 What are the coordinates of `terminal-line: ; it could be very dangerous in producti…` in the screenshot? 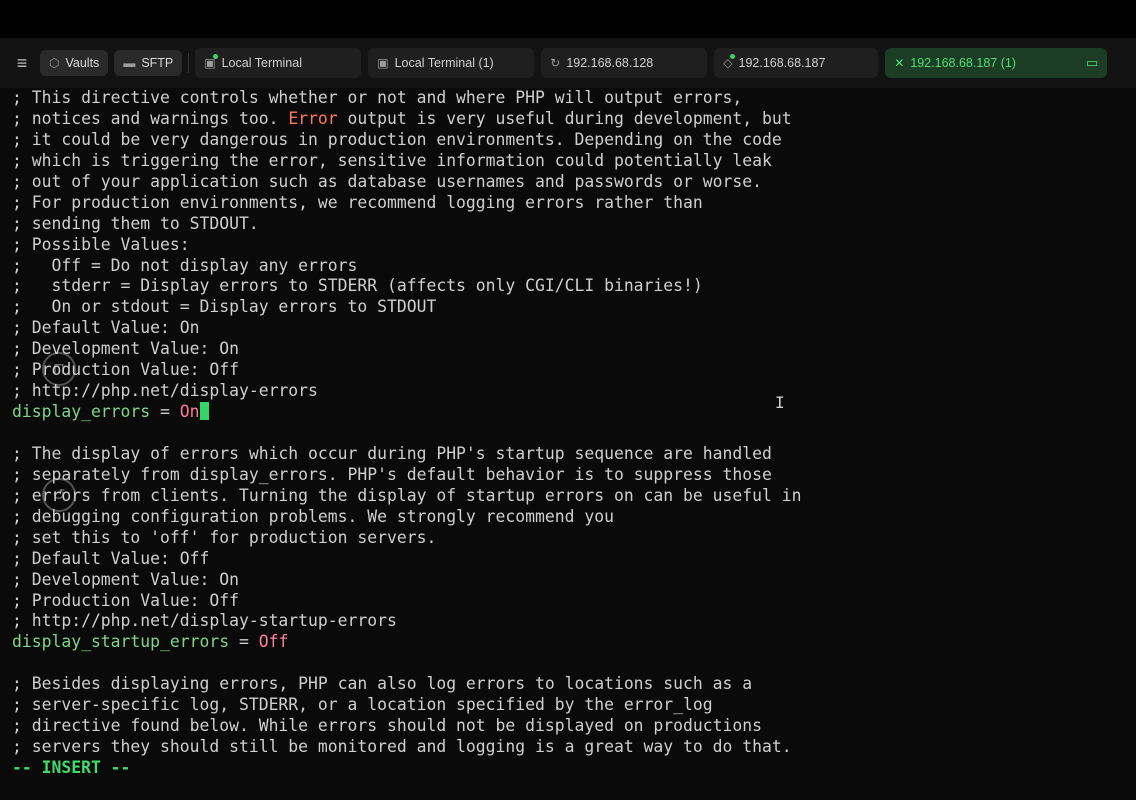 It's located at (574, 140).